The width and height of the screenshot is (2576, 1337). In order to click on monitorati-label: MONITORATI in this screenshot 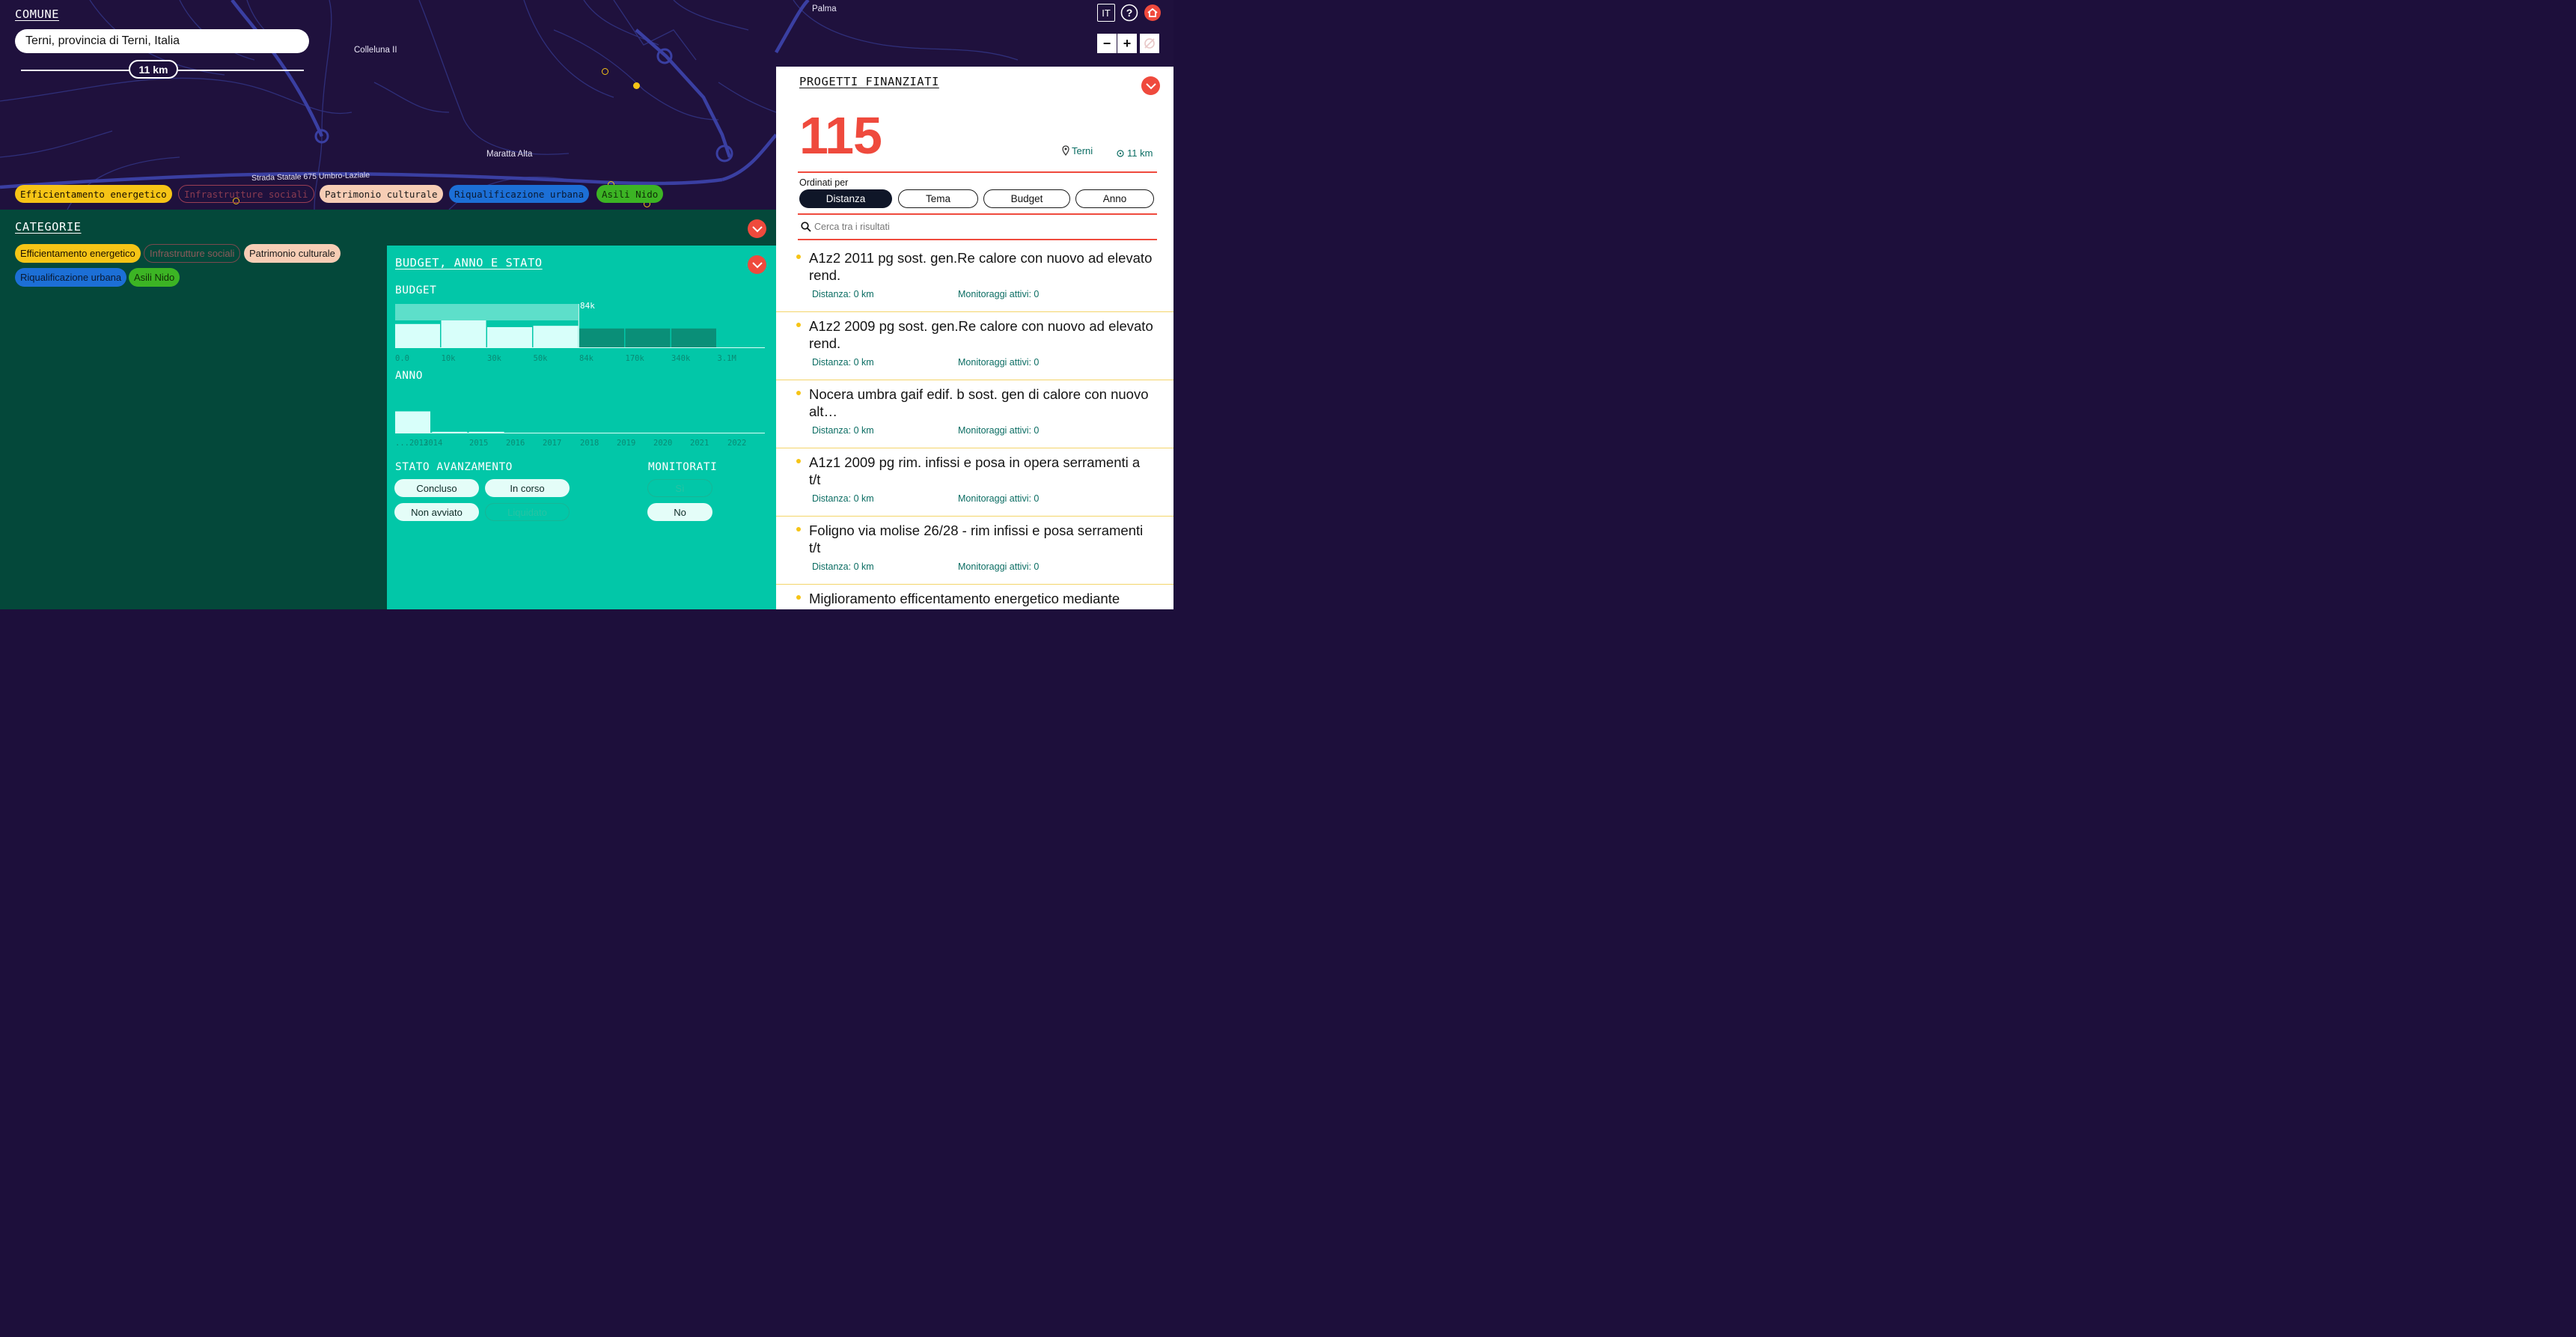, I will do `click(683, 467)`.